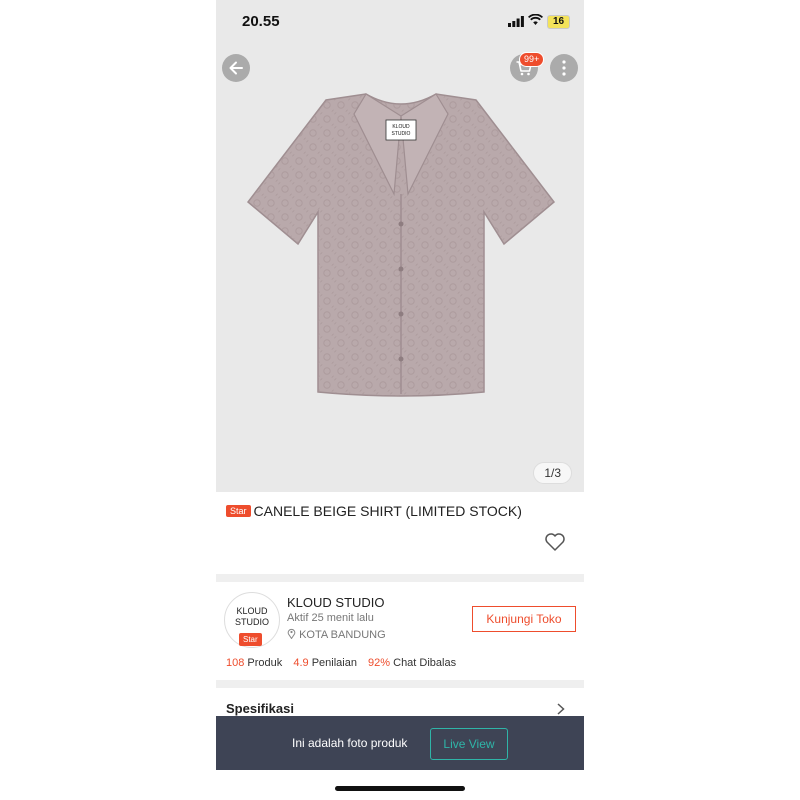 This screenshot has height=800, width=800. Describe the element at coordinates (558, 22) in the screenshot. I see `battery-indicator: 16` at that location.